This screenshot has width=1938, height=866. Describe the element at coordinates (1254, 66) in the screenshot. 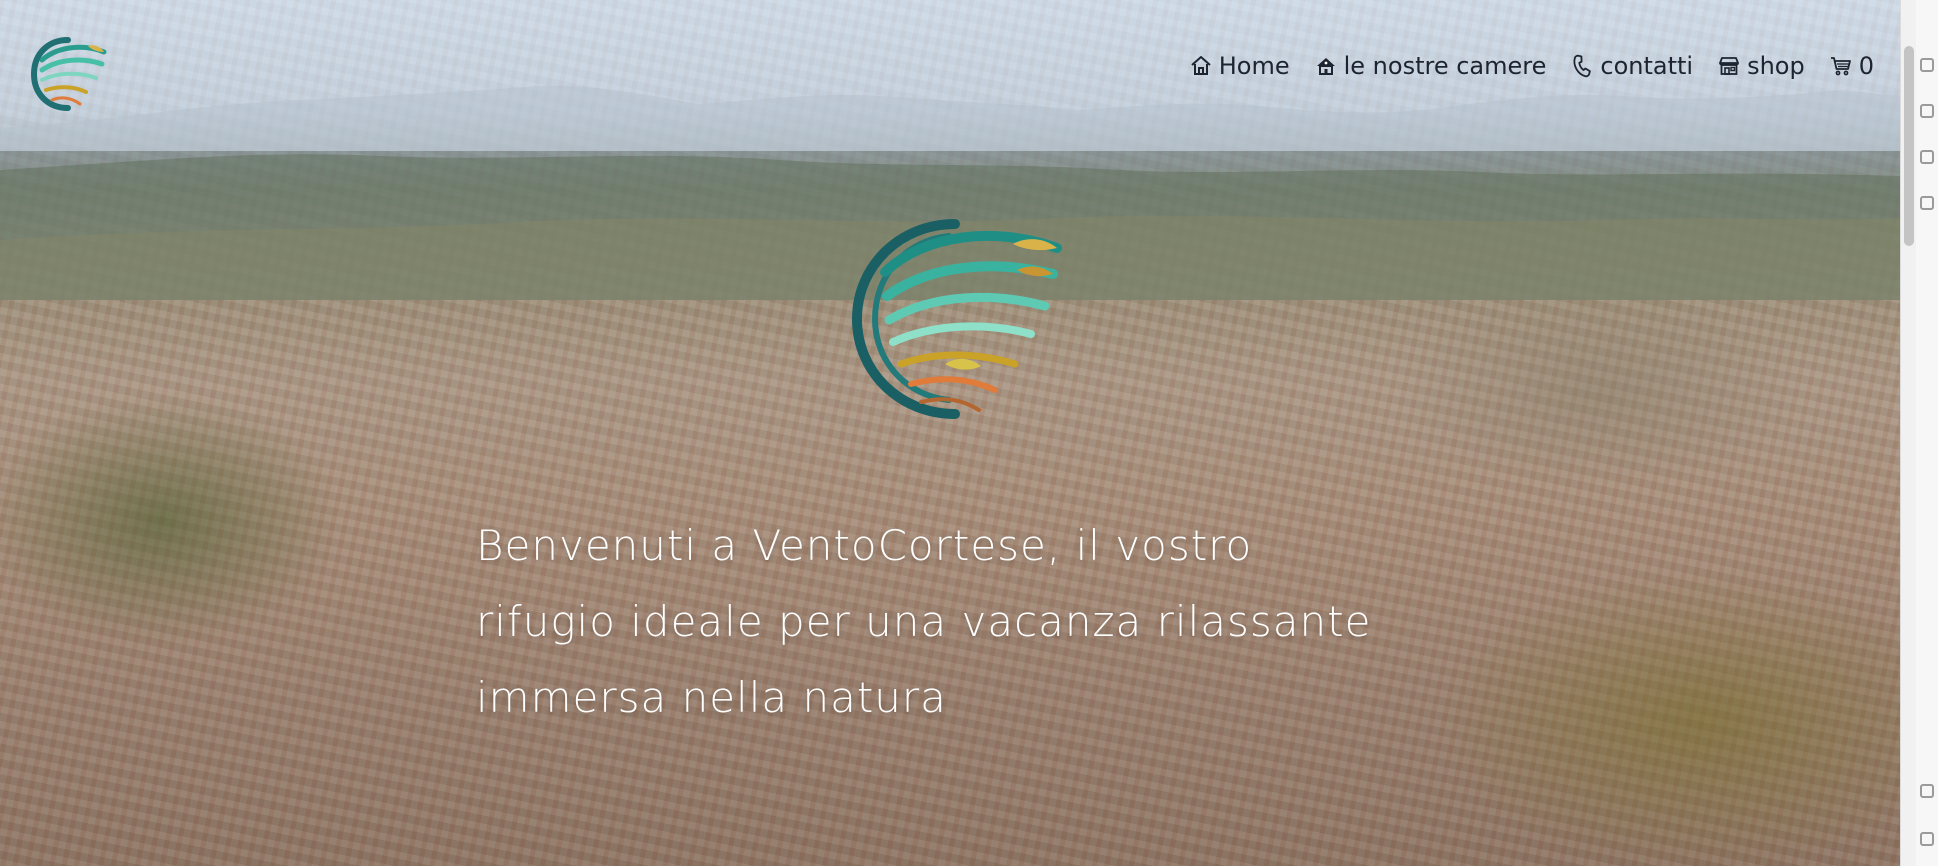

I see `nav-item-label: Home` at that location.